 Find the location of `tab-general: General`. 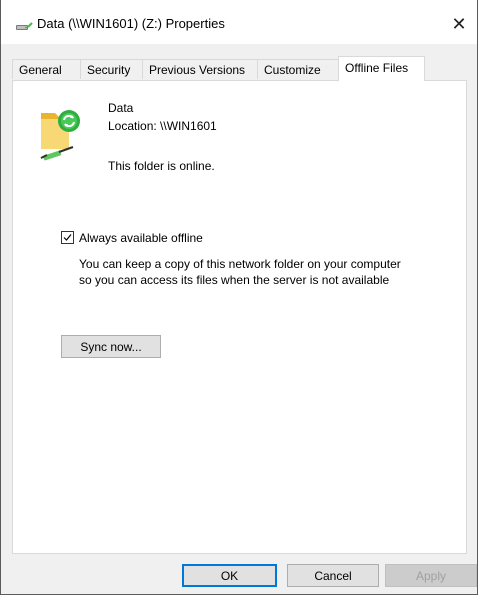

tab-general: General is located at coordinates (46, 69).